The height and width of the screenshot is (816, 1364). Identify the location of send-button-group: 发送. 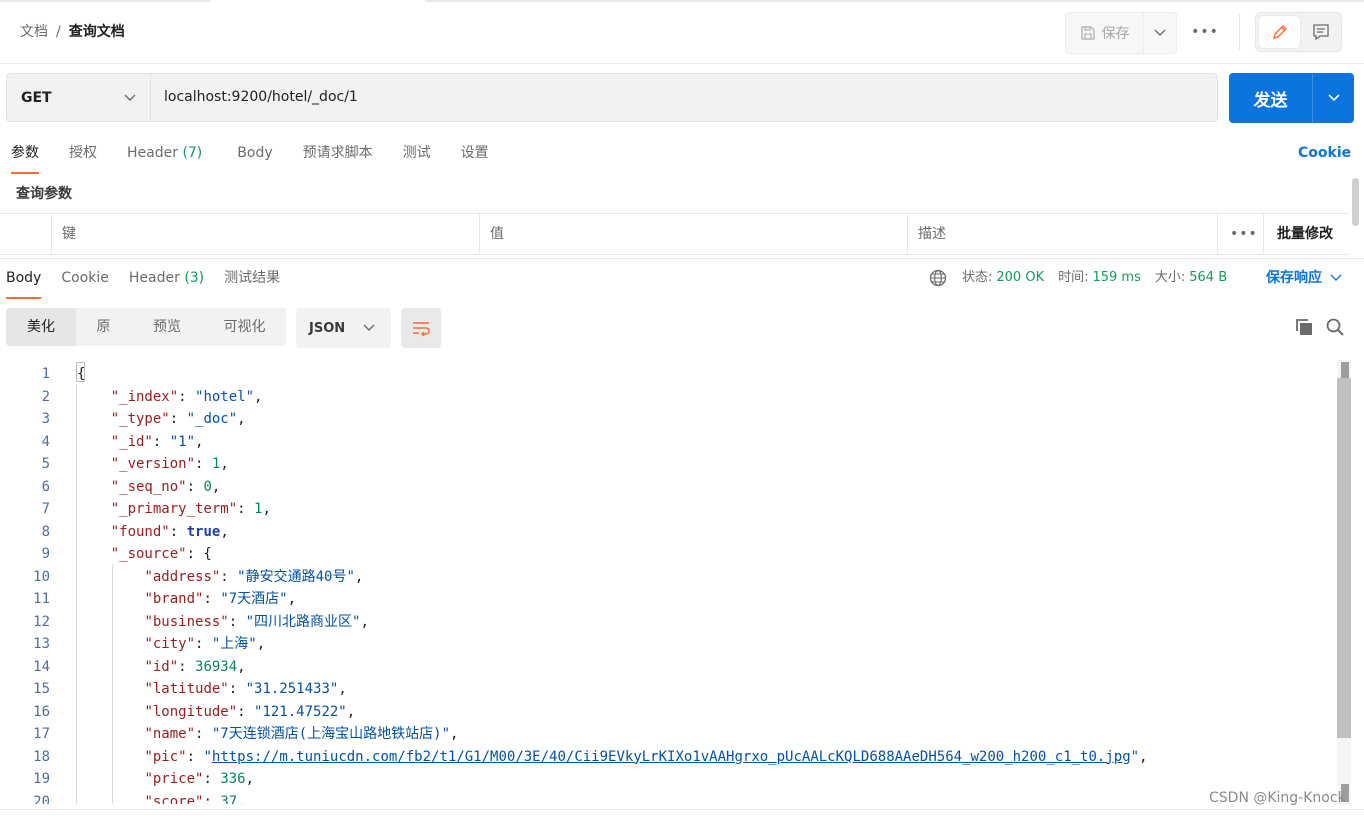
(1291, 98).